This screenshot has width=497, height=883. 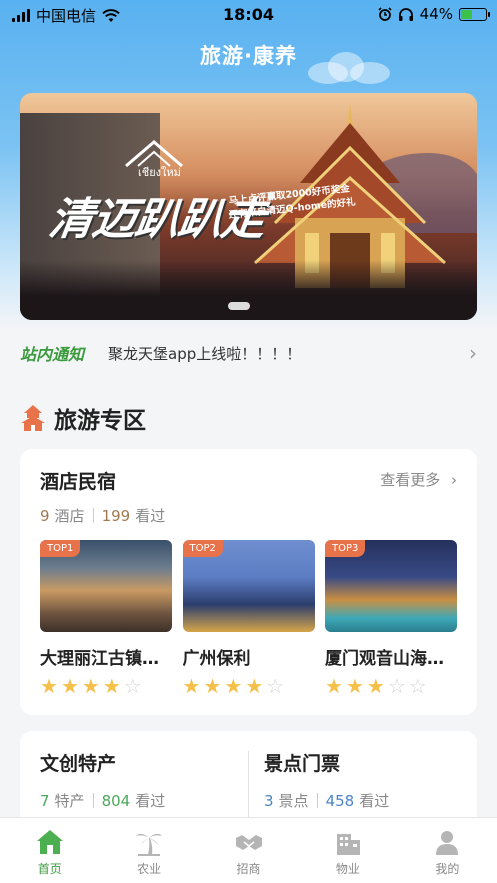 I want to click on view-more-label: 查看更多, so click(x=410, y=480).